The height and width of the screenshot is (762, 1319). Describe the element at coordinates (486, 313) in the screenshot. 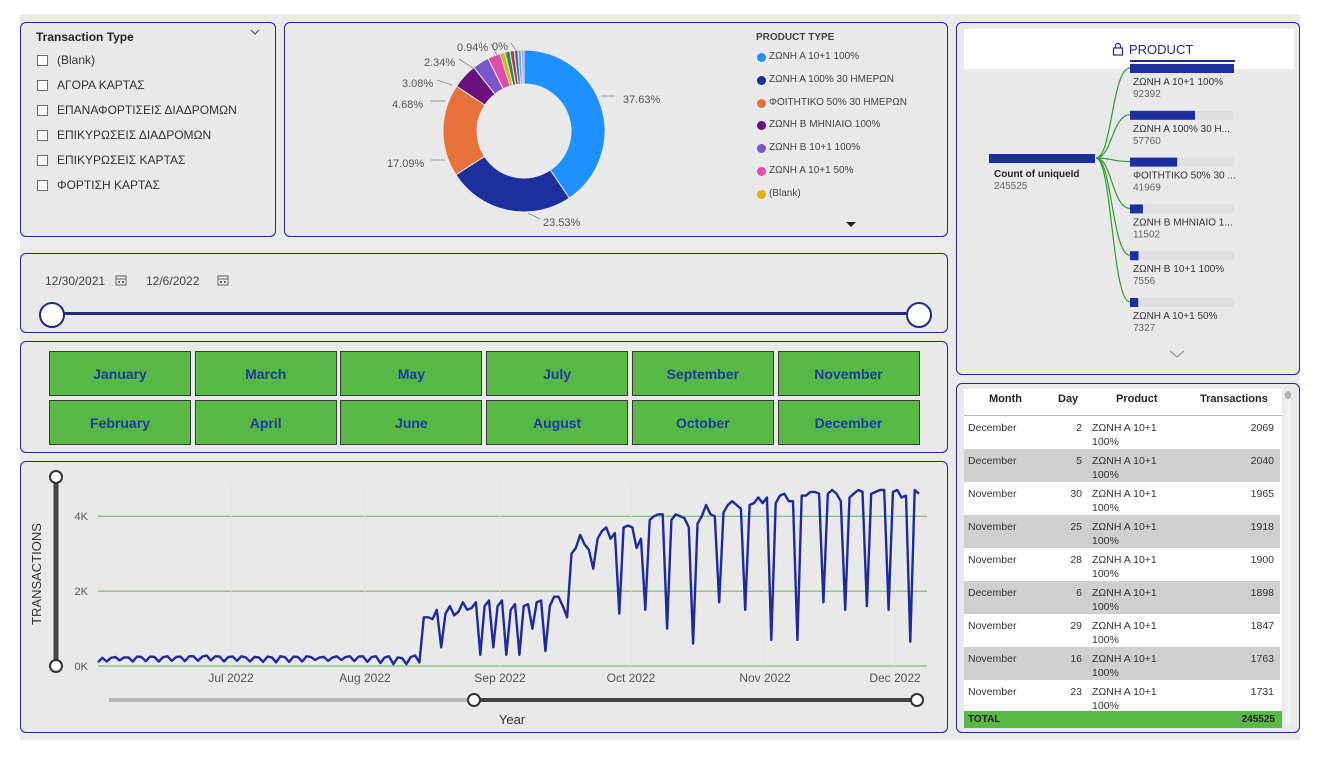

I see `date-slider-track` at that location.